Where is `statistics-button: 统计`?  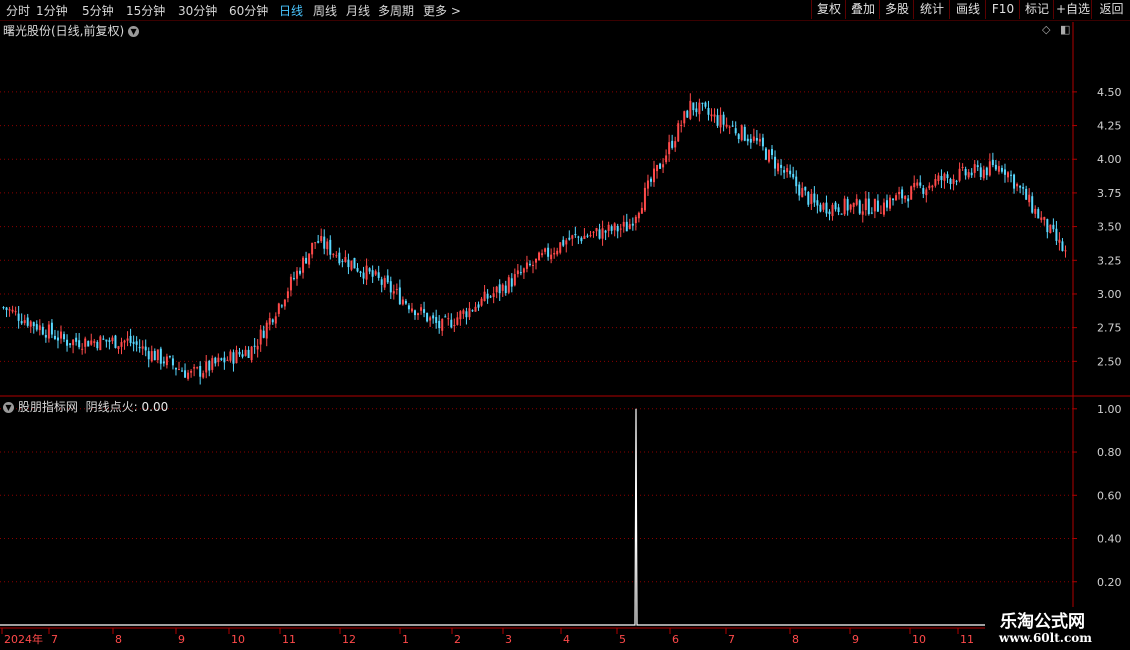
statistics-button: 统计 is located at coordinates (931, 9).